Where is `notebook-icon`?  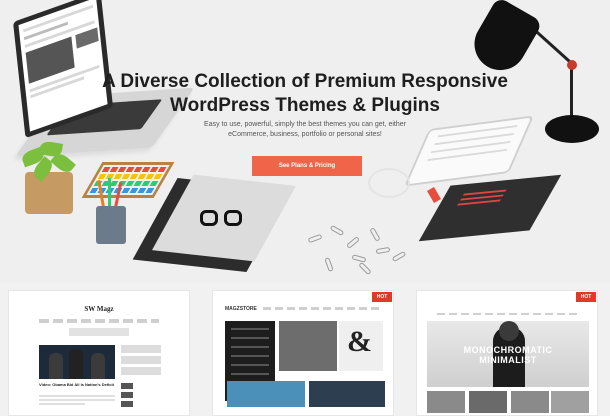 notebook-icon is located at coordinates (490, 208).